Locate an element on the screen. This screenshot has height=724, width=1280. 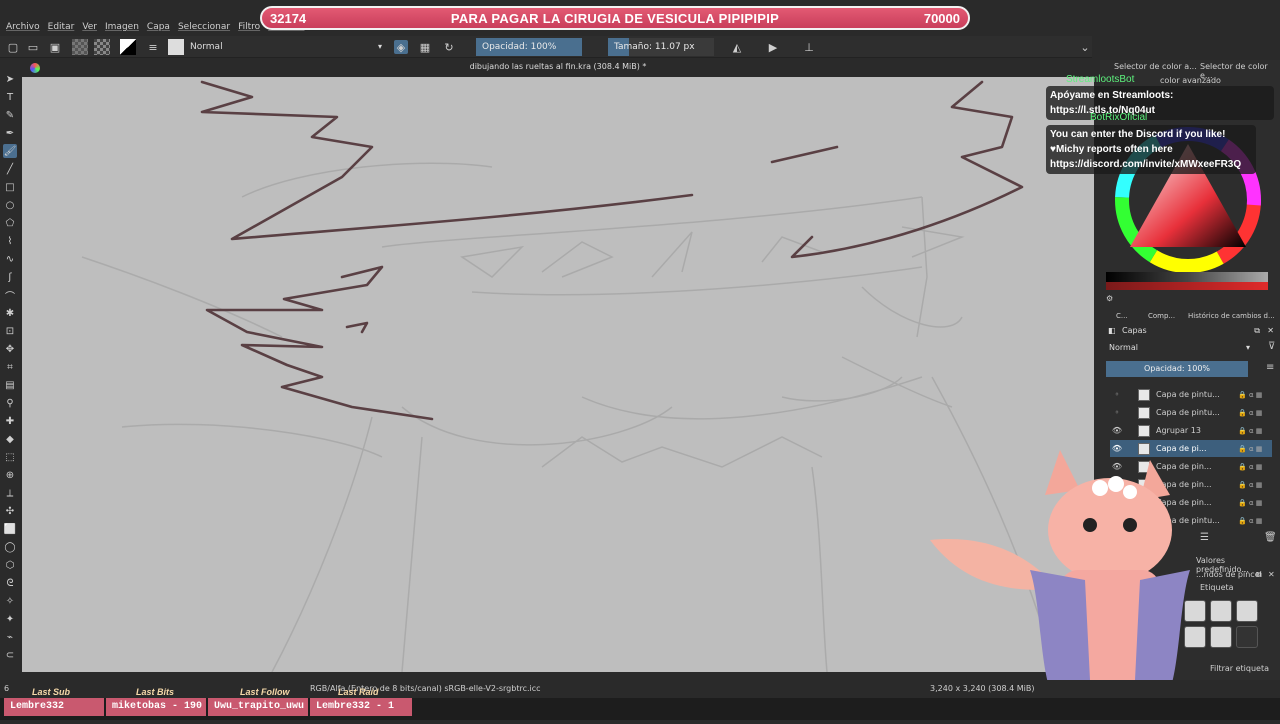
crop-tool-icon: ⌗ is located at coordinates (10, 367).